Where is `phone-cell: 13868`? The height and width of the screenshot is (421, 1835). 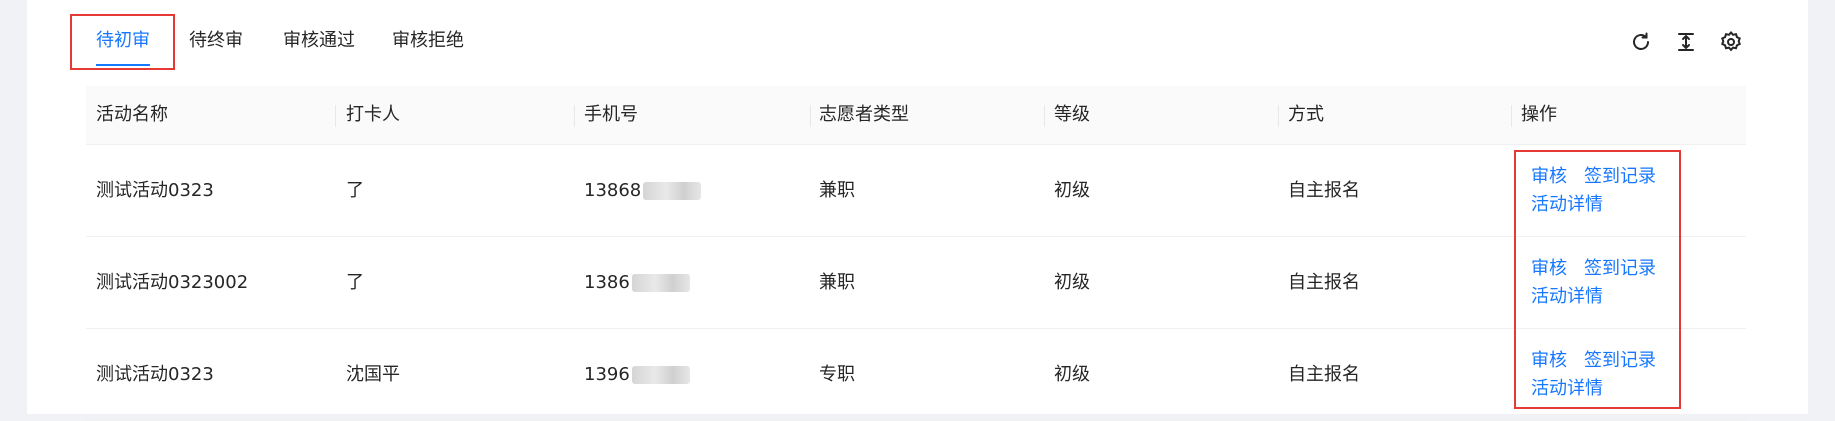 phone-cell: 13868 is located at coordinates (643, 190).